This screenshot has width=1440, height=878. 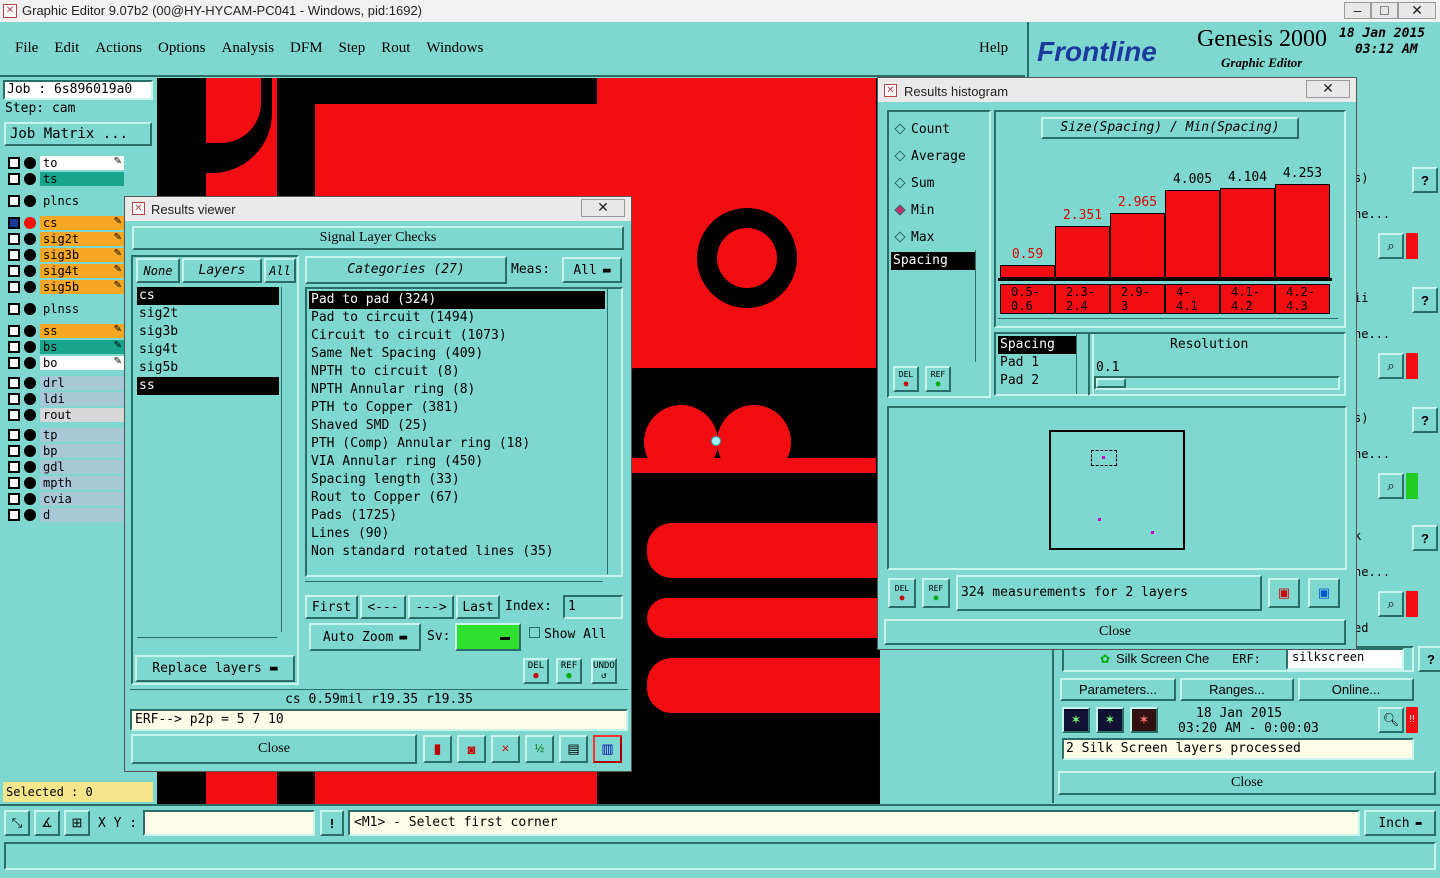 I want to click on last-button: Last, so click(x=478, y=607).